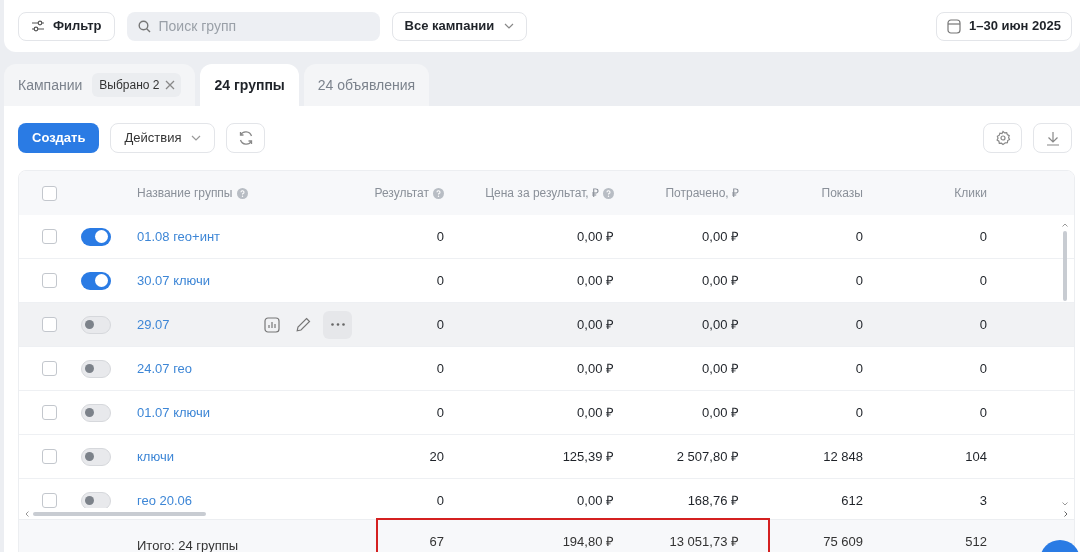 Image resolution: width=1080 pixels, height=552 pixels. I want to click on group-name-link: 01.08 гео+инт, so click(200, 236).